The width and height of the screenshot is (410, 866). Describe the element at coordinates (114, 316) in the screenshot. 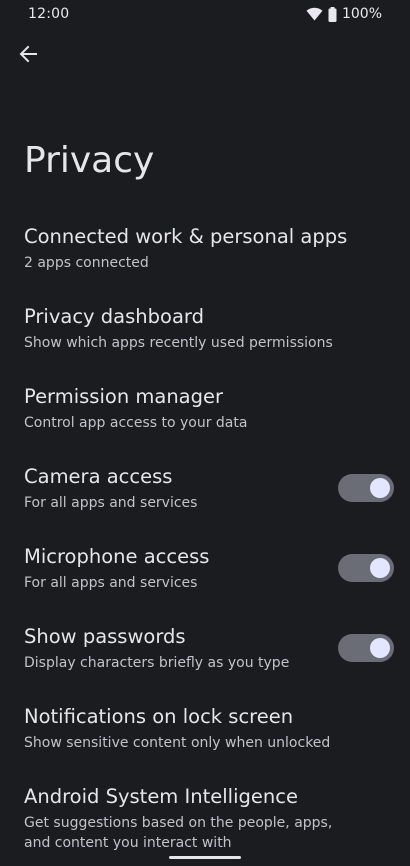

I see `list-item-title: Privacy dashboard` at that location.